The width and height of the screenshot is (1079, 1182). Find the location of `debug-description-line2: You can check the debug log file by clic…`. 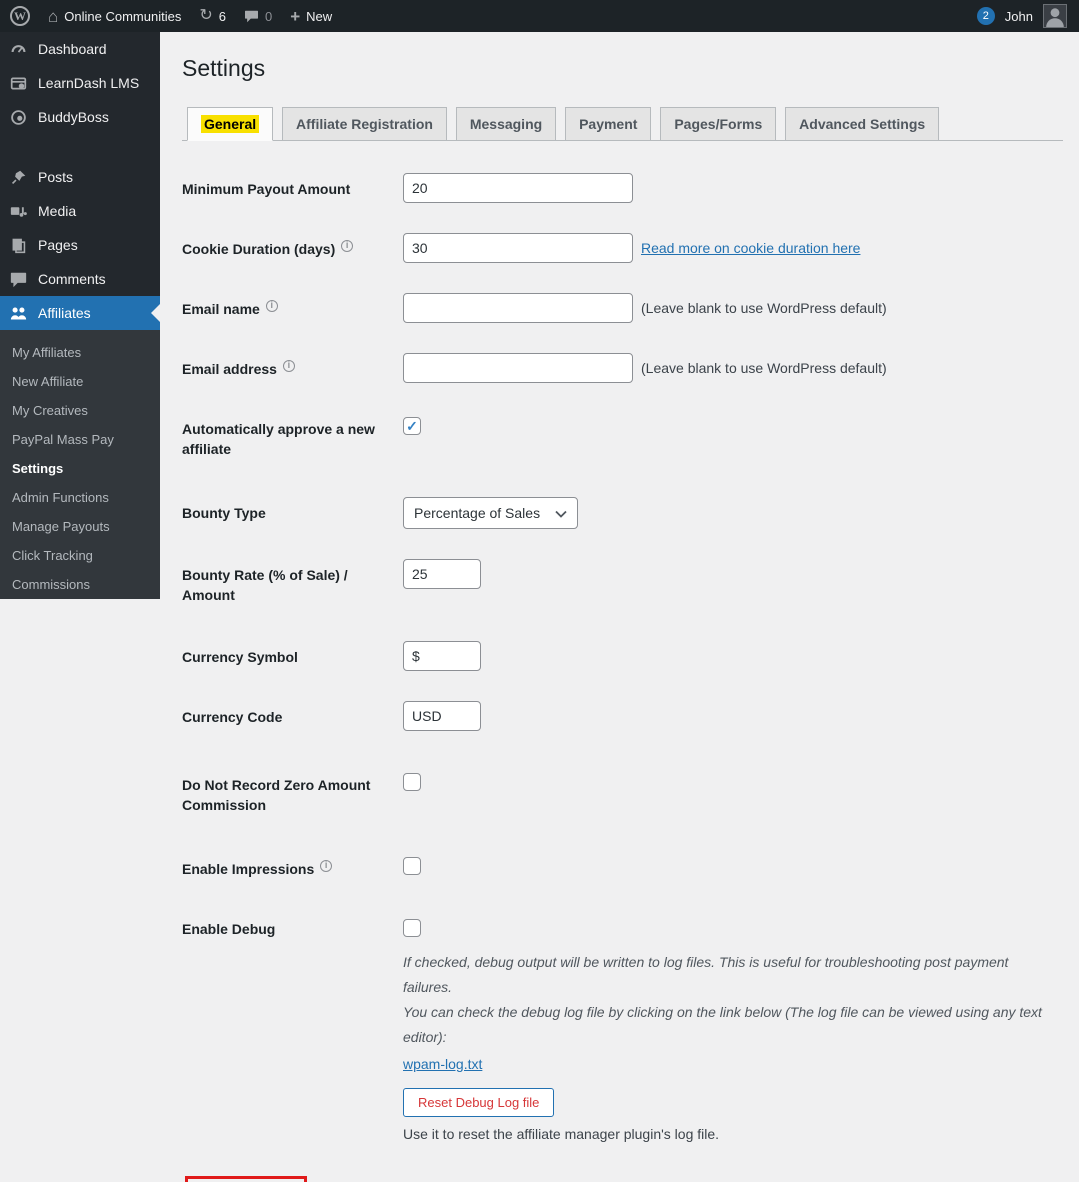

debug-description-line2: You can check the debug log file by clic… is located at coordinates (722, 1024).